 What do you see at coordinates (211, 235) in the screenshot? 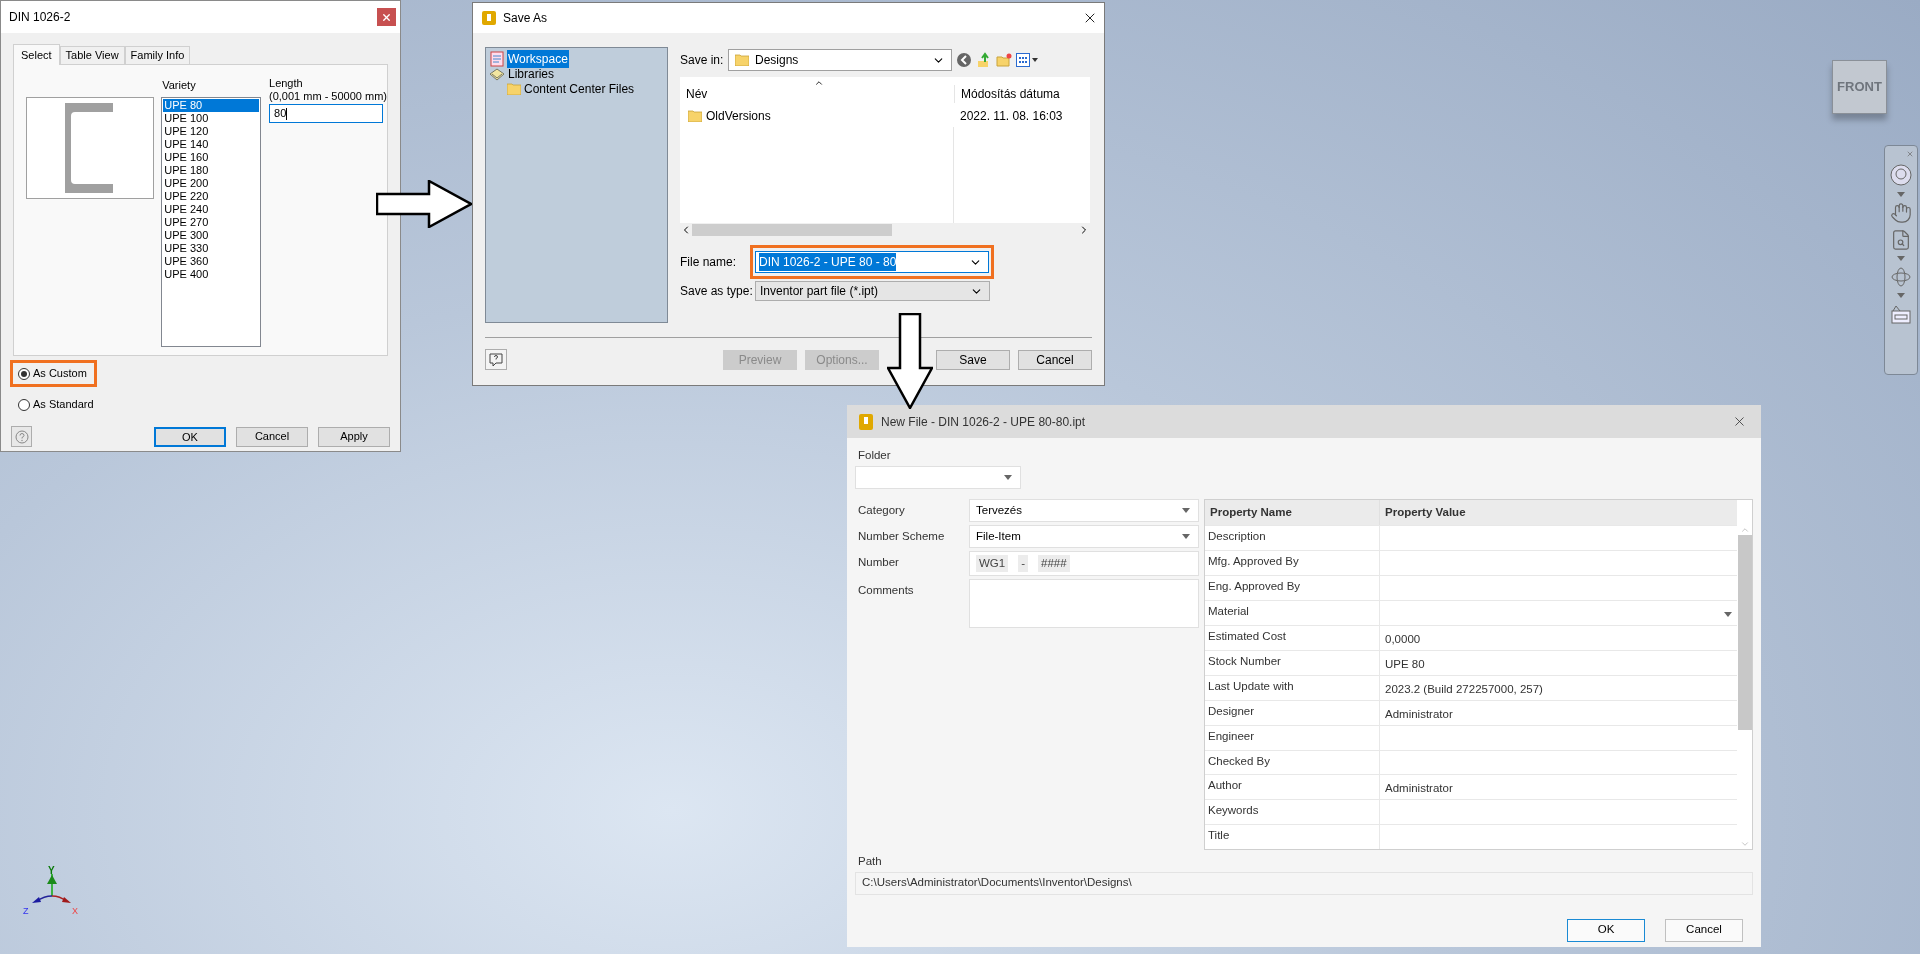
I see `list-item: UPE 300` at bounding box center [211, 235].